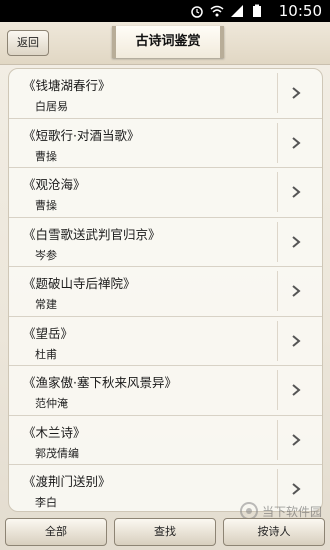 This screenshot has height=550, width=330. Describe the element at coordinates (92, 234) in the screenshot. I see `poem-title: 《白雪歌送武判官归京》` at that location.